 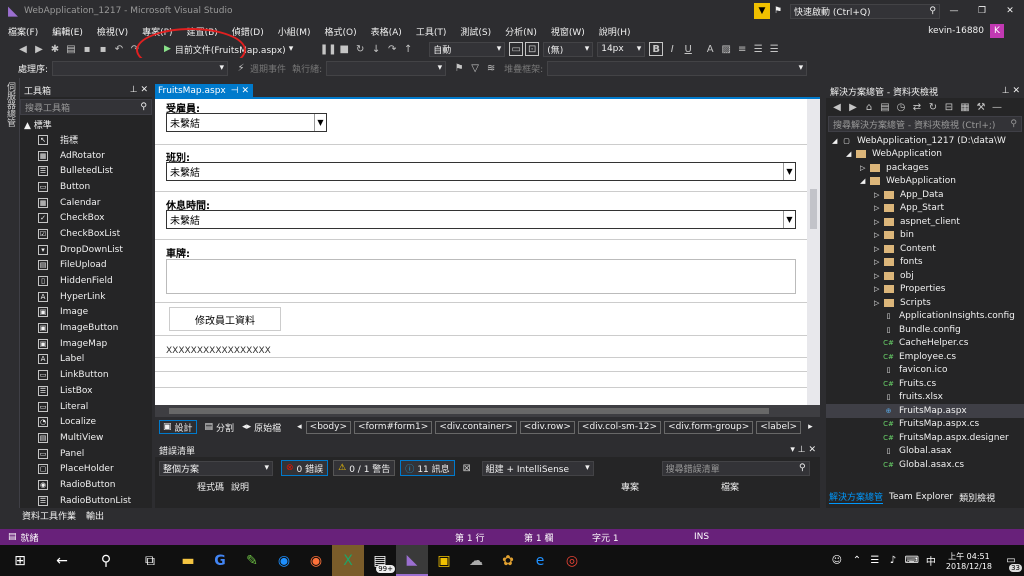 I want to click on position-icon: ⊡, so click(x=532, y=49).